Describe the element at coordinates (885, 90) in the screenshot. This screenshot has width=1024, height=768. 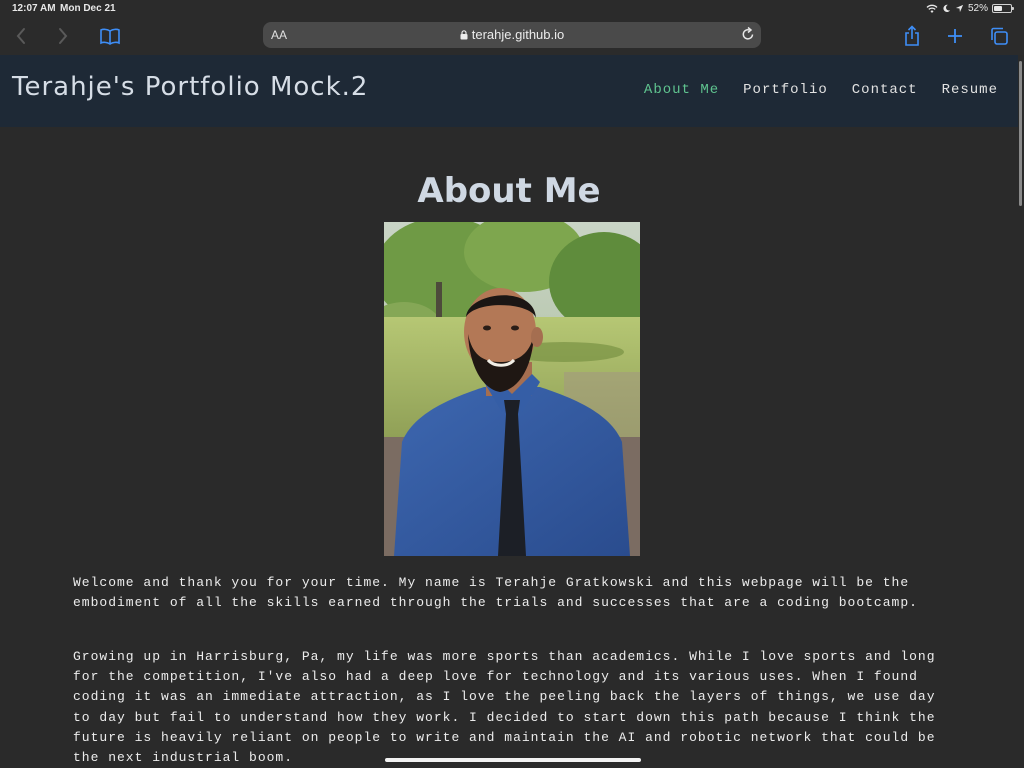
I see `nav-contact: Contact` at that location.